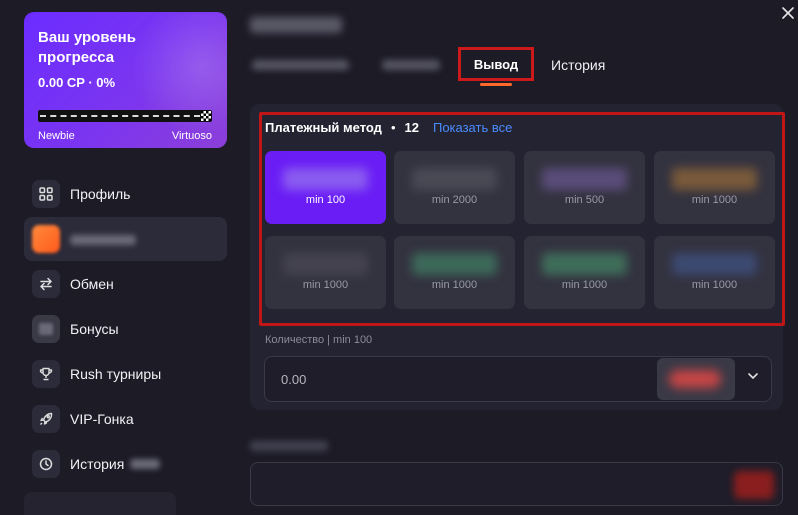 The image size is (798, 515). What do you see at coordinates (289, 446) in the screenshot?
I see `card-number-label-blurred` at bounding box center [289, 446].